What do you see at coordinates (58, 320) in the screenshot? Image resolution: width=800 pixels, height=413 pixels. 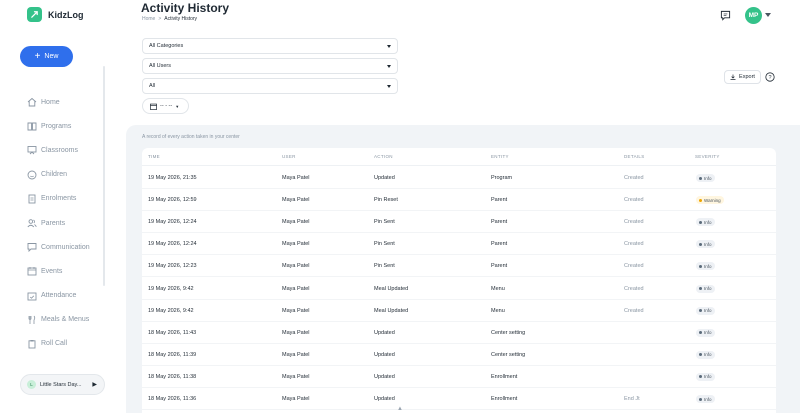 I see `sidebar-item-meals-menus: Meals & Menus` at bounding box center [58, 320].